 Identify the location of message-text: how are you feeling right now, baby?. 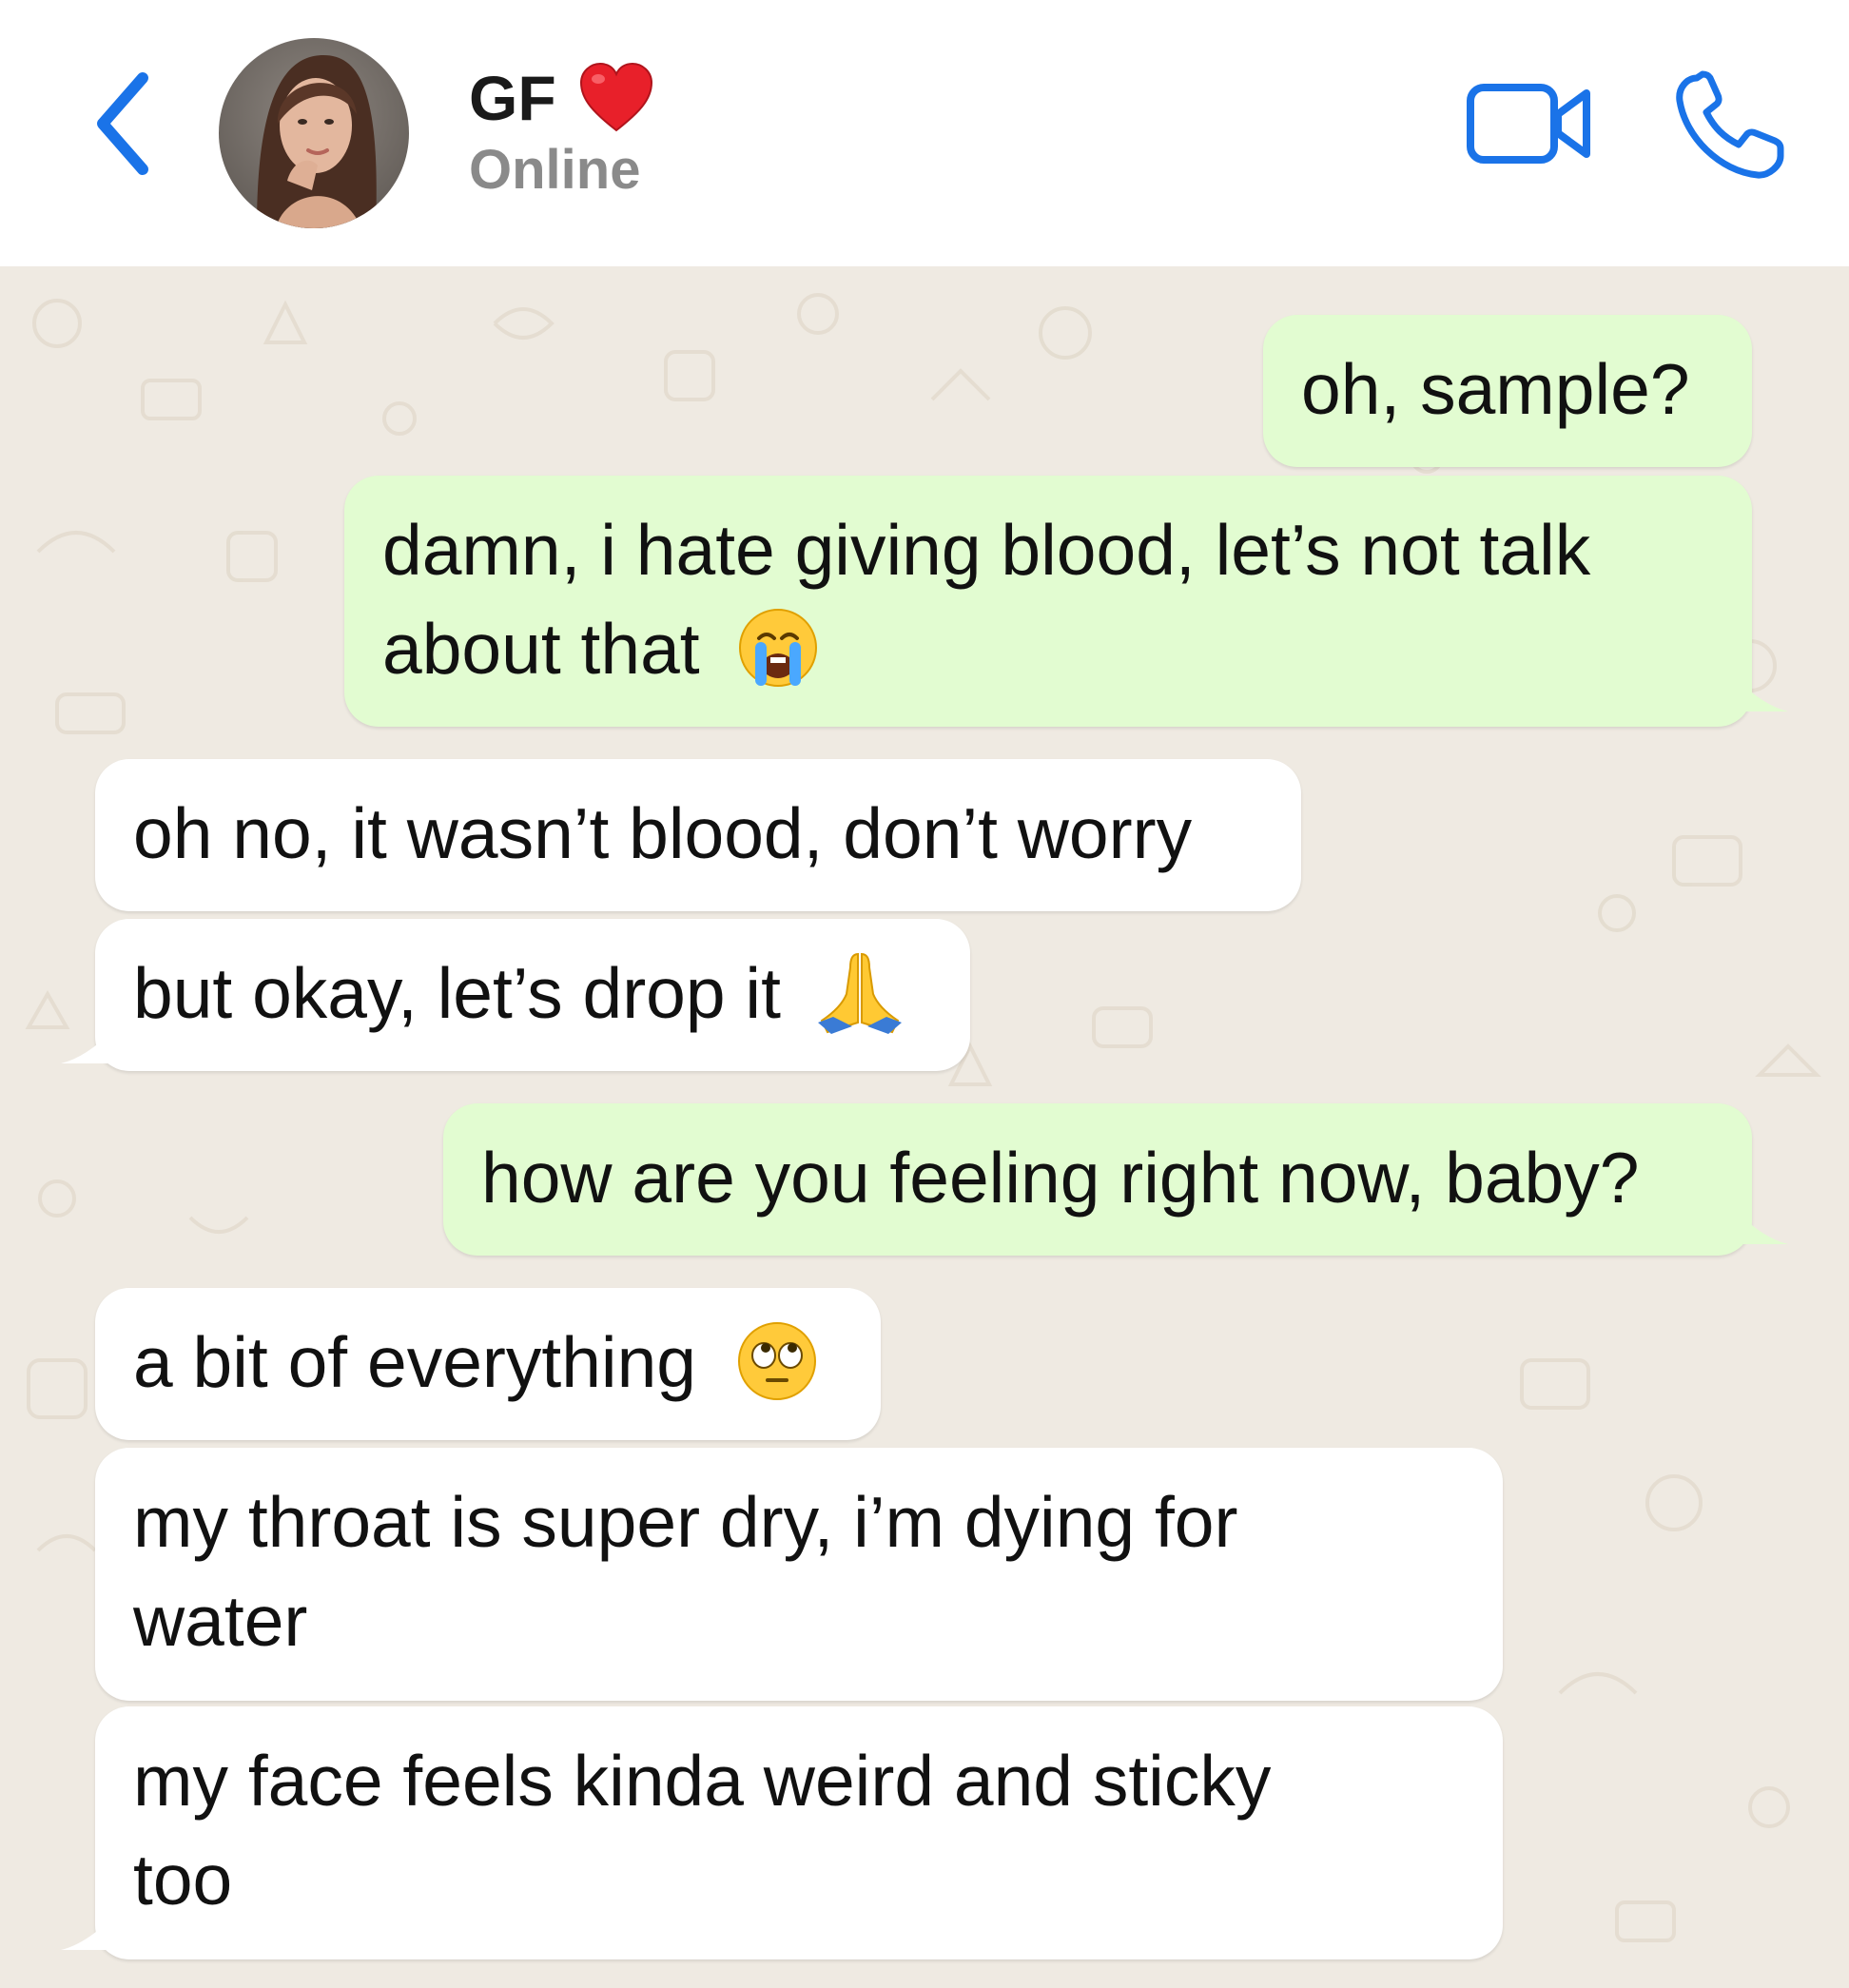
(1061, 1178).